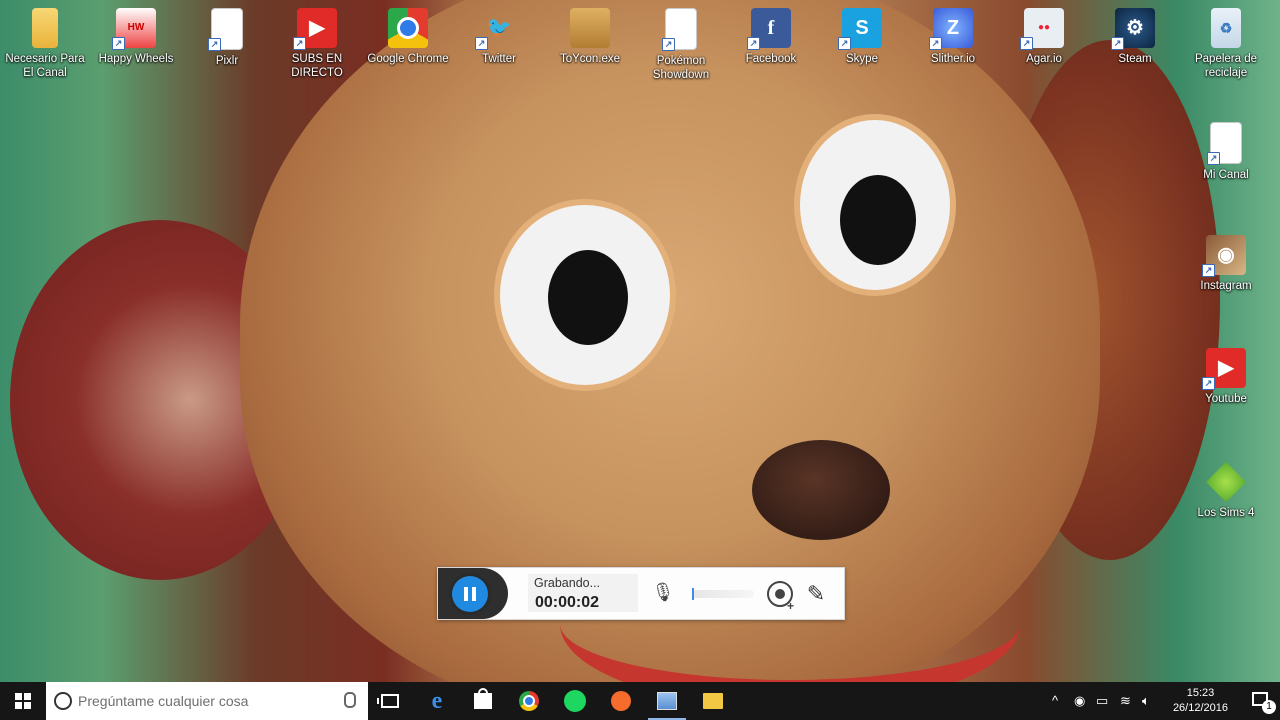 This screenshot has height=720, width=1280. Describe the element at coordinates (1224, 256) in the screenshot. I see `instagram-icon: ◉ ↗` at that location.